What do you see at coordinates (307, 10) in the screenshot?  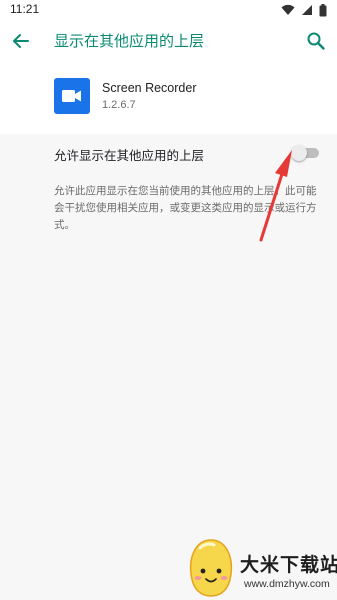 I see `cellular-signal-icon` at bounding box center [307, 10].